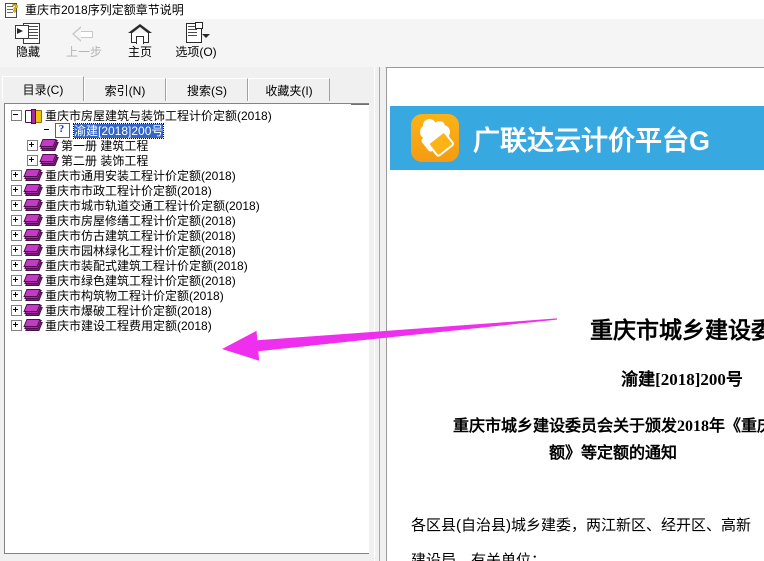 This screenshot has height=561, width=764. I want to click on tab-search: 搜索(S), so click(207, 89).